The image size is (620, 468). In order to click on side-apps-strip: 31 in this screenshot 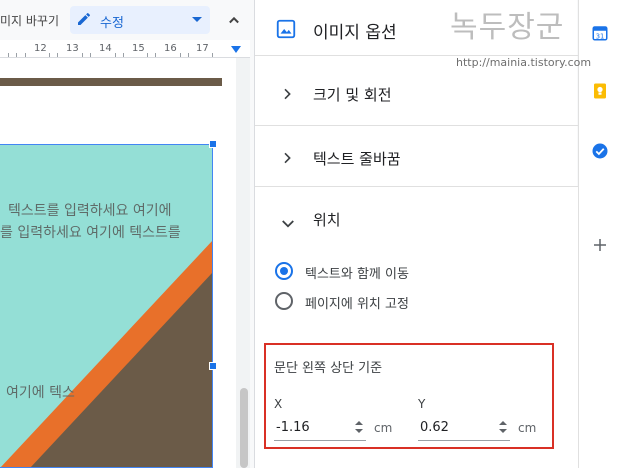, I will do `click(599, 234)`.